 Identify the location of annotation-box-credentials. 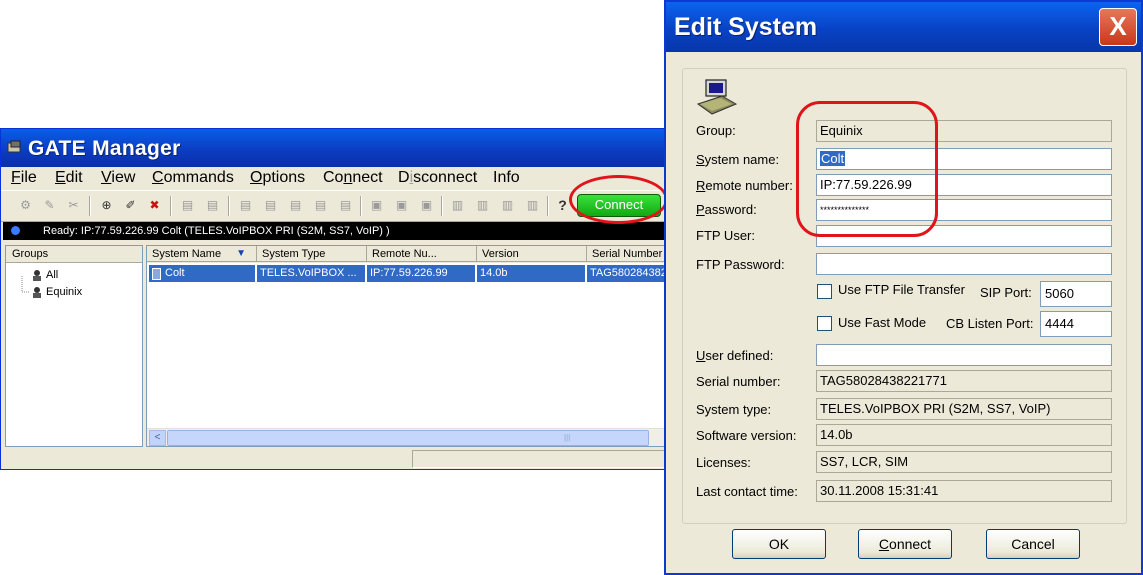
(867, 169).